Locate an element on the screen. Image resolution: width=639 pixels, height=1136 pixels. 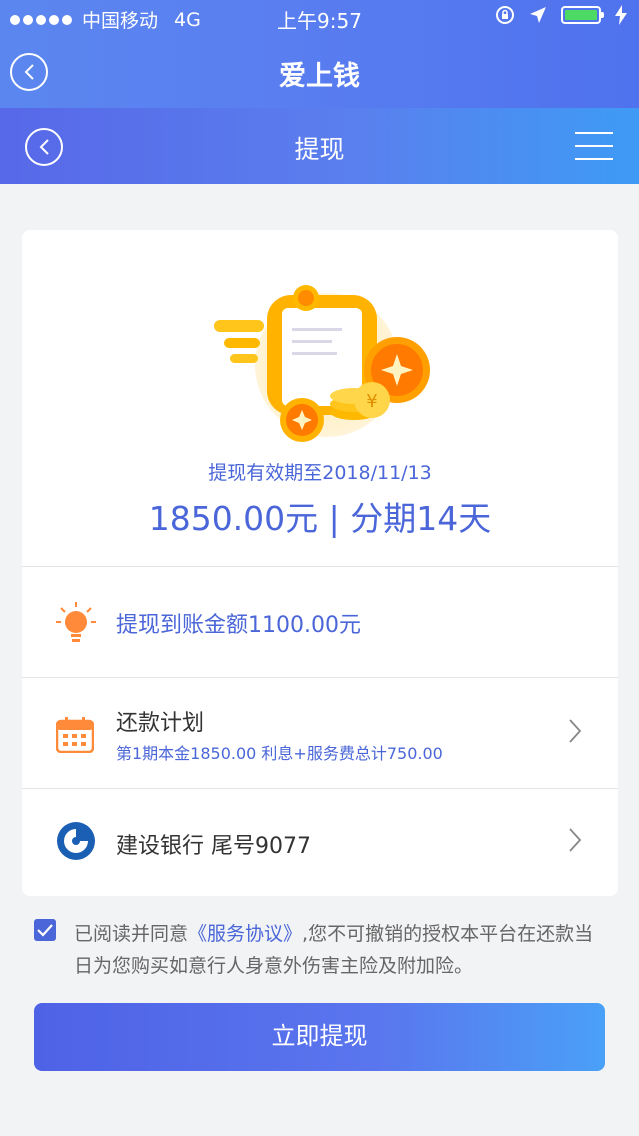
validity-text: 提现有效期至2018/11/13 is located at coordinates (320, 473).